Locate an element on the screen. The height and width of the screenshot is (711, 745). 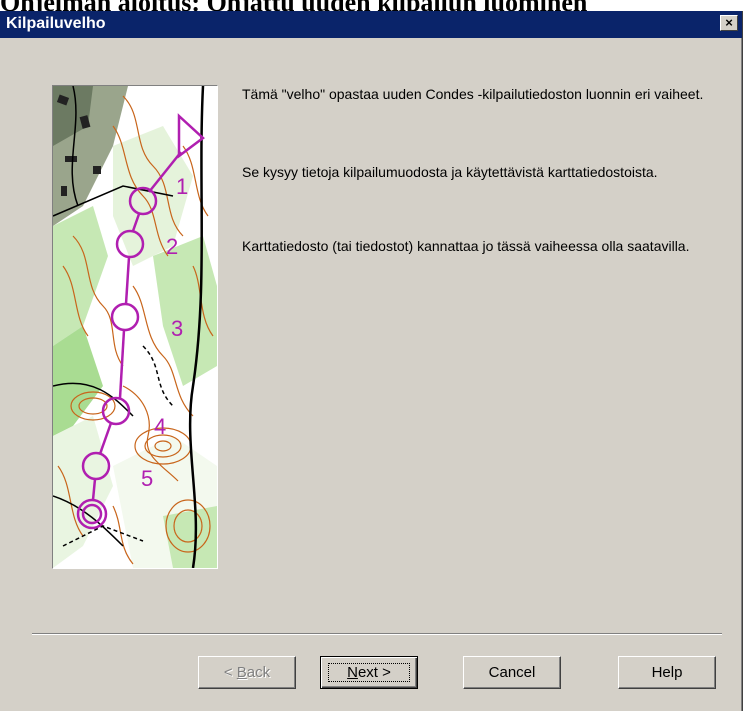
next-button: Next > is located at coordinates (369, 672).